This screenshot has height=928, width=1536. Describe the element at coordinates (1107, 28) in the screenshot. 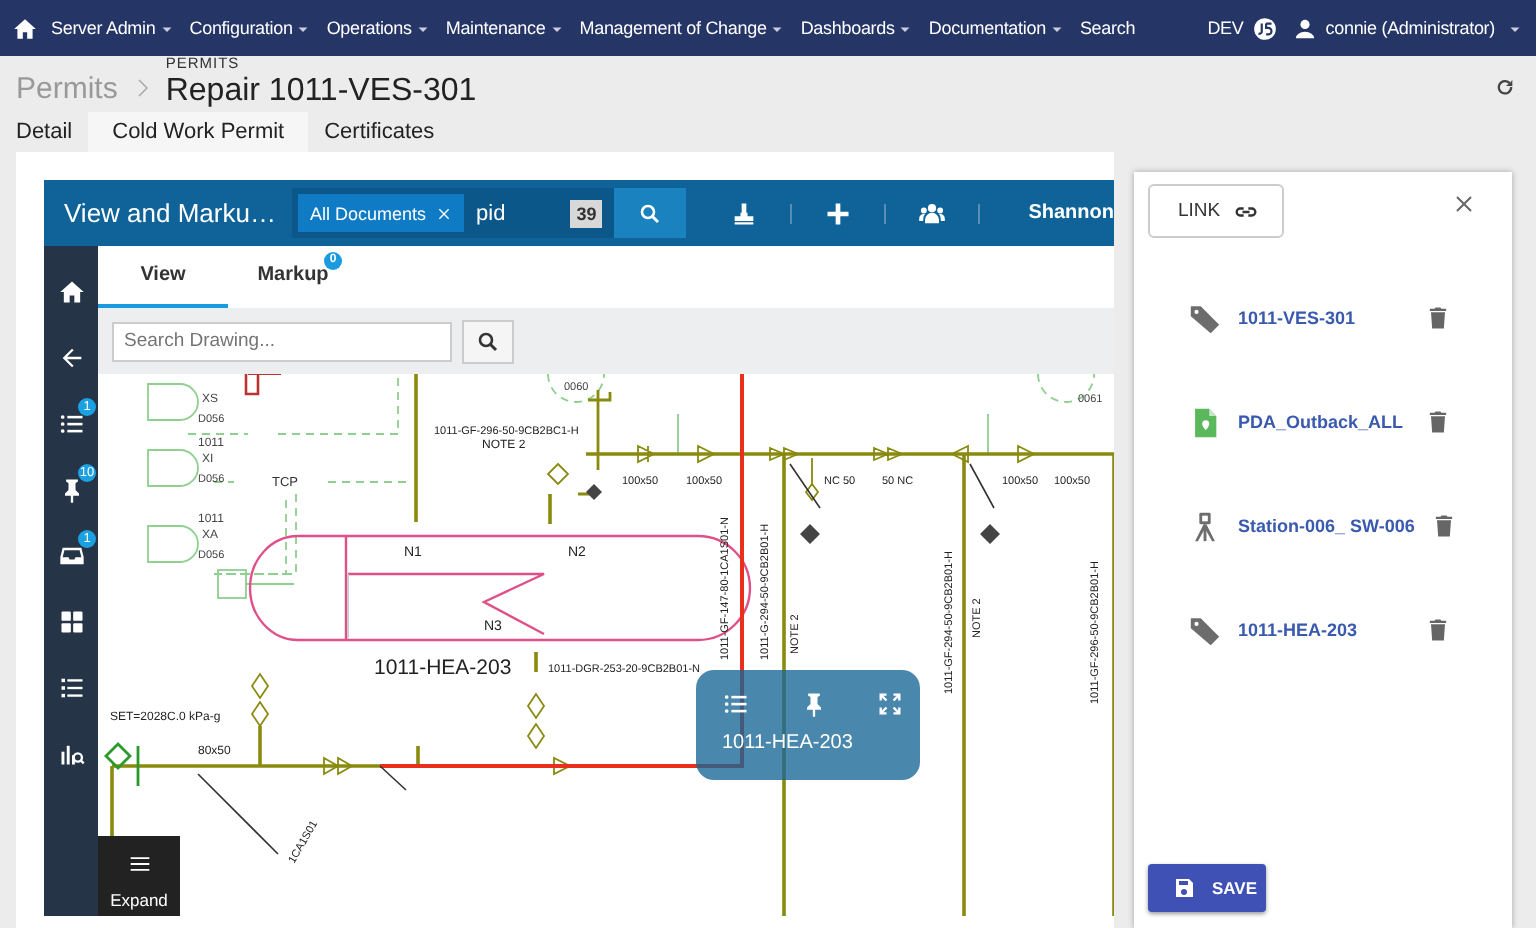

I see `nav-menu-item: Search` at that location.